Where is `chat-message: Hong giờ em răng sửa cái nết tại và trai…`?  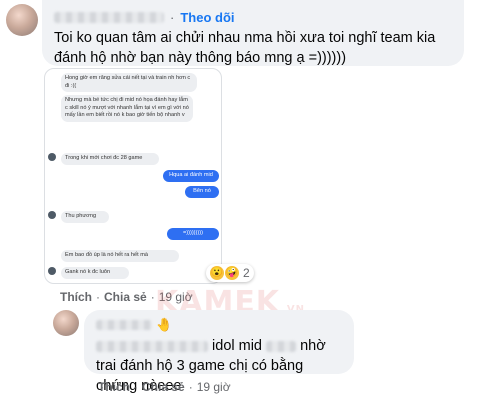 chat-message: Hong giờ em răng sửa cái nết tại và trai… is located at coordinates (129, 83).